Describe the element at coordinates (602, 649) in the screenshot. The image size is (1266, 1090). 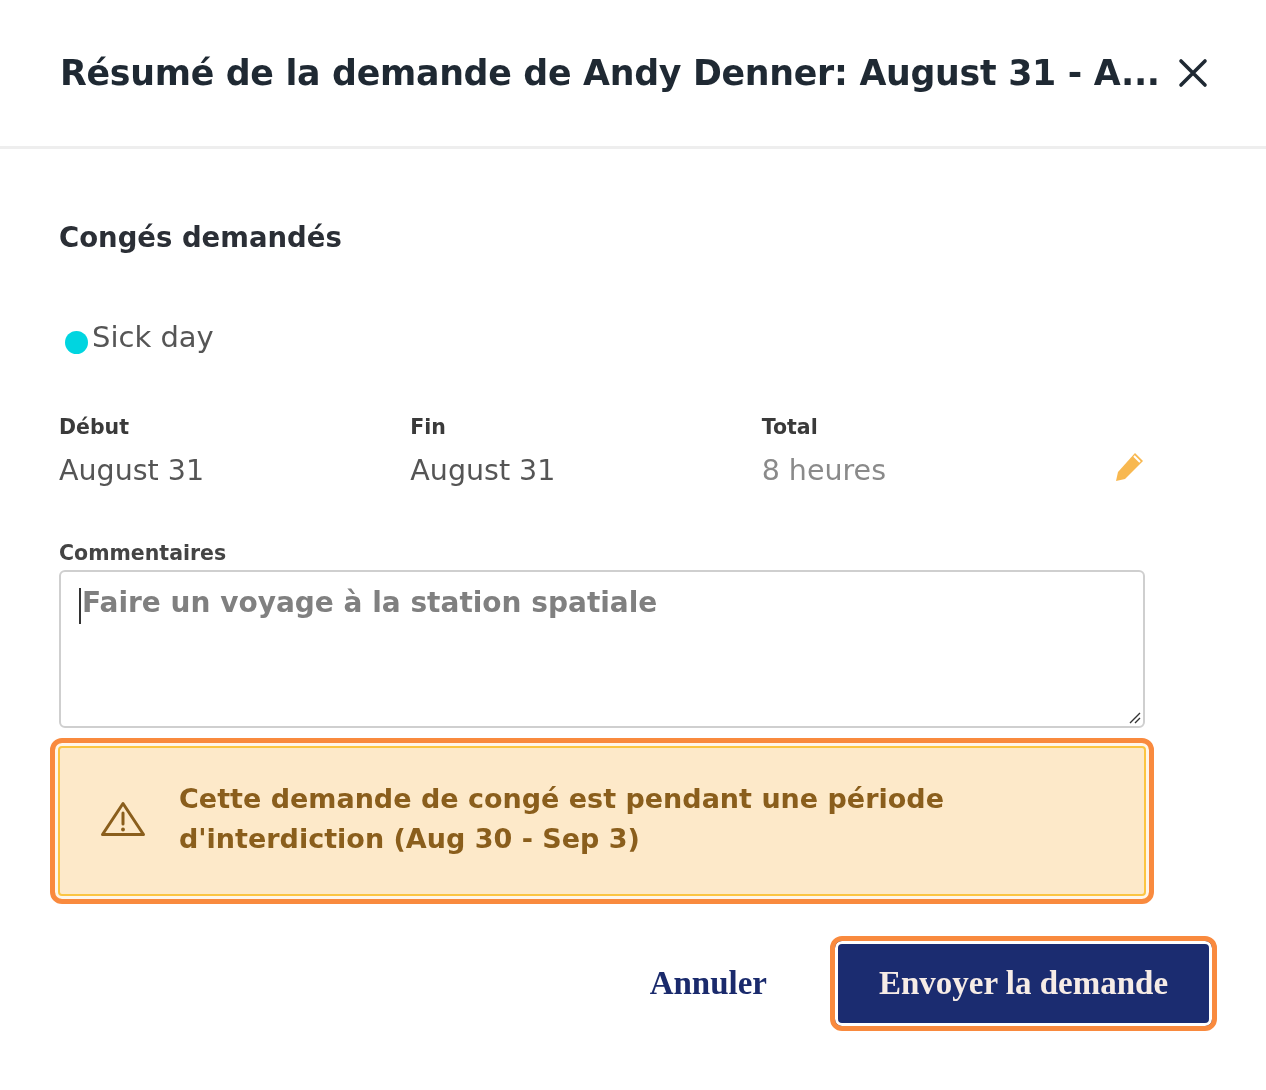
I see `comments-field: Faire un voyage à la station spatiale` at that location.